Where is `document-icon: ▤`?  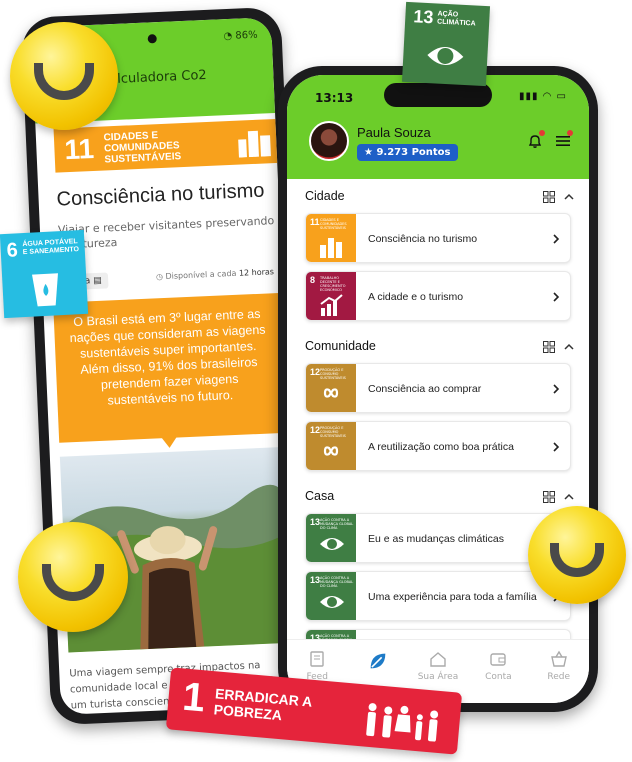 document-icon: ▤ is located at coordinates (97, 281).